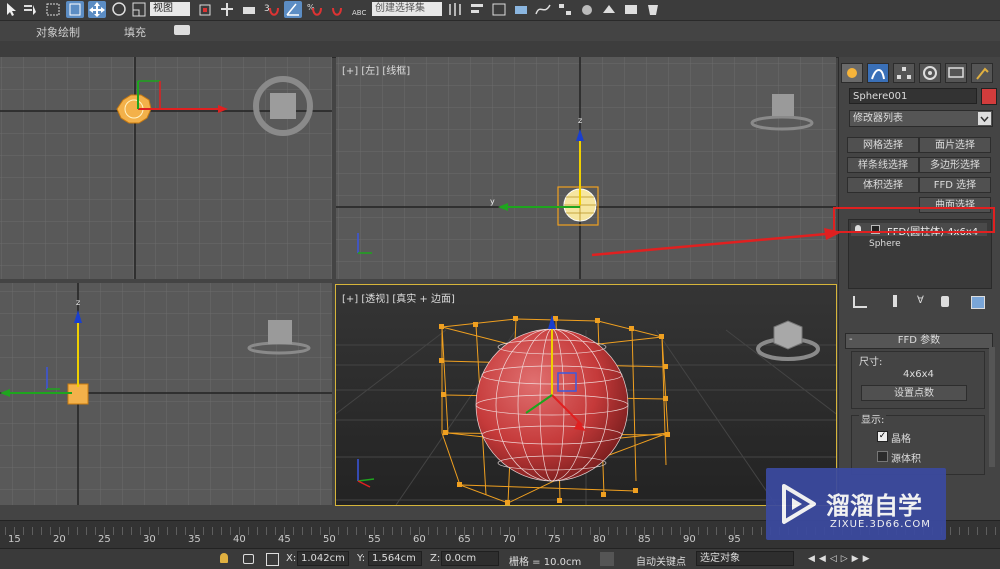 The width and height of the screenshot is (1000, 569). I want to click on viewport-top-grid, so click(166, 168).